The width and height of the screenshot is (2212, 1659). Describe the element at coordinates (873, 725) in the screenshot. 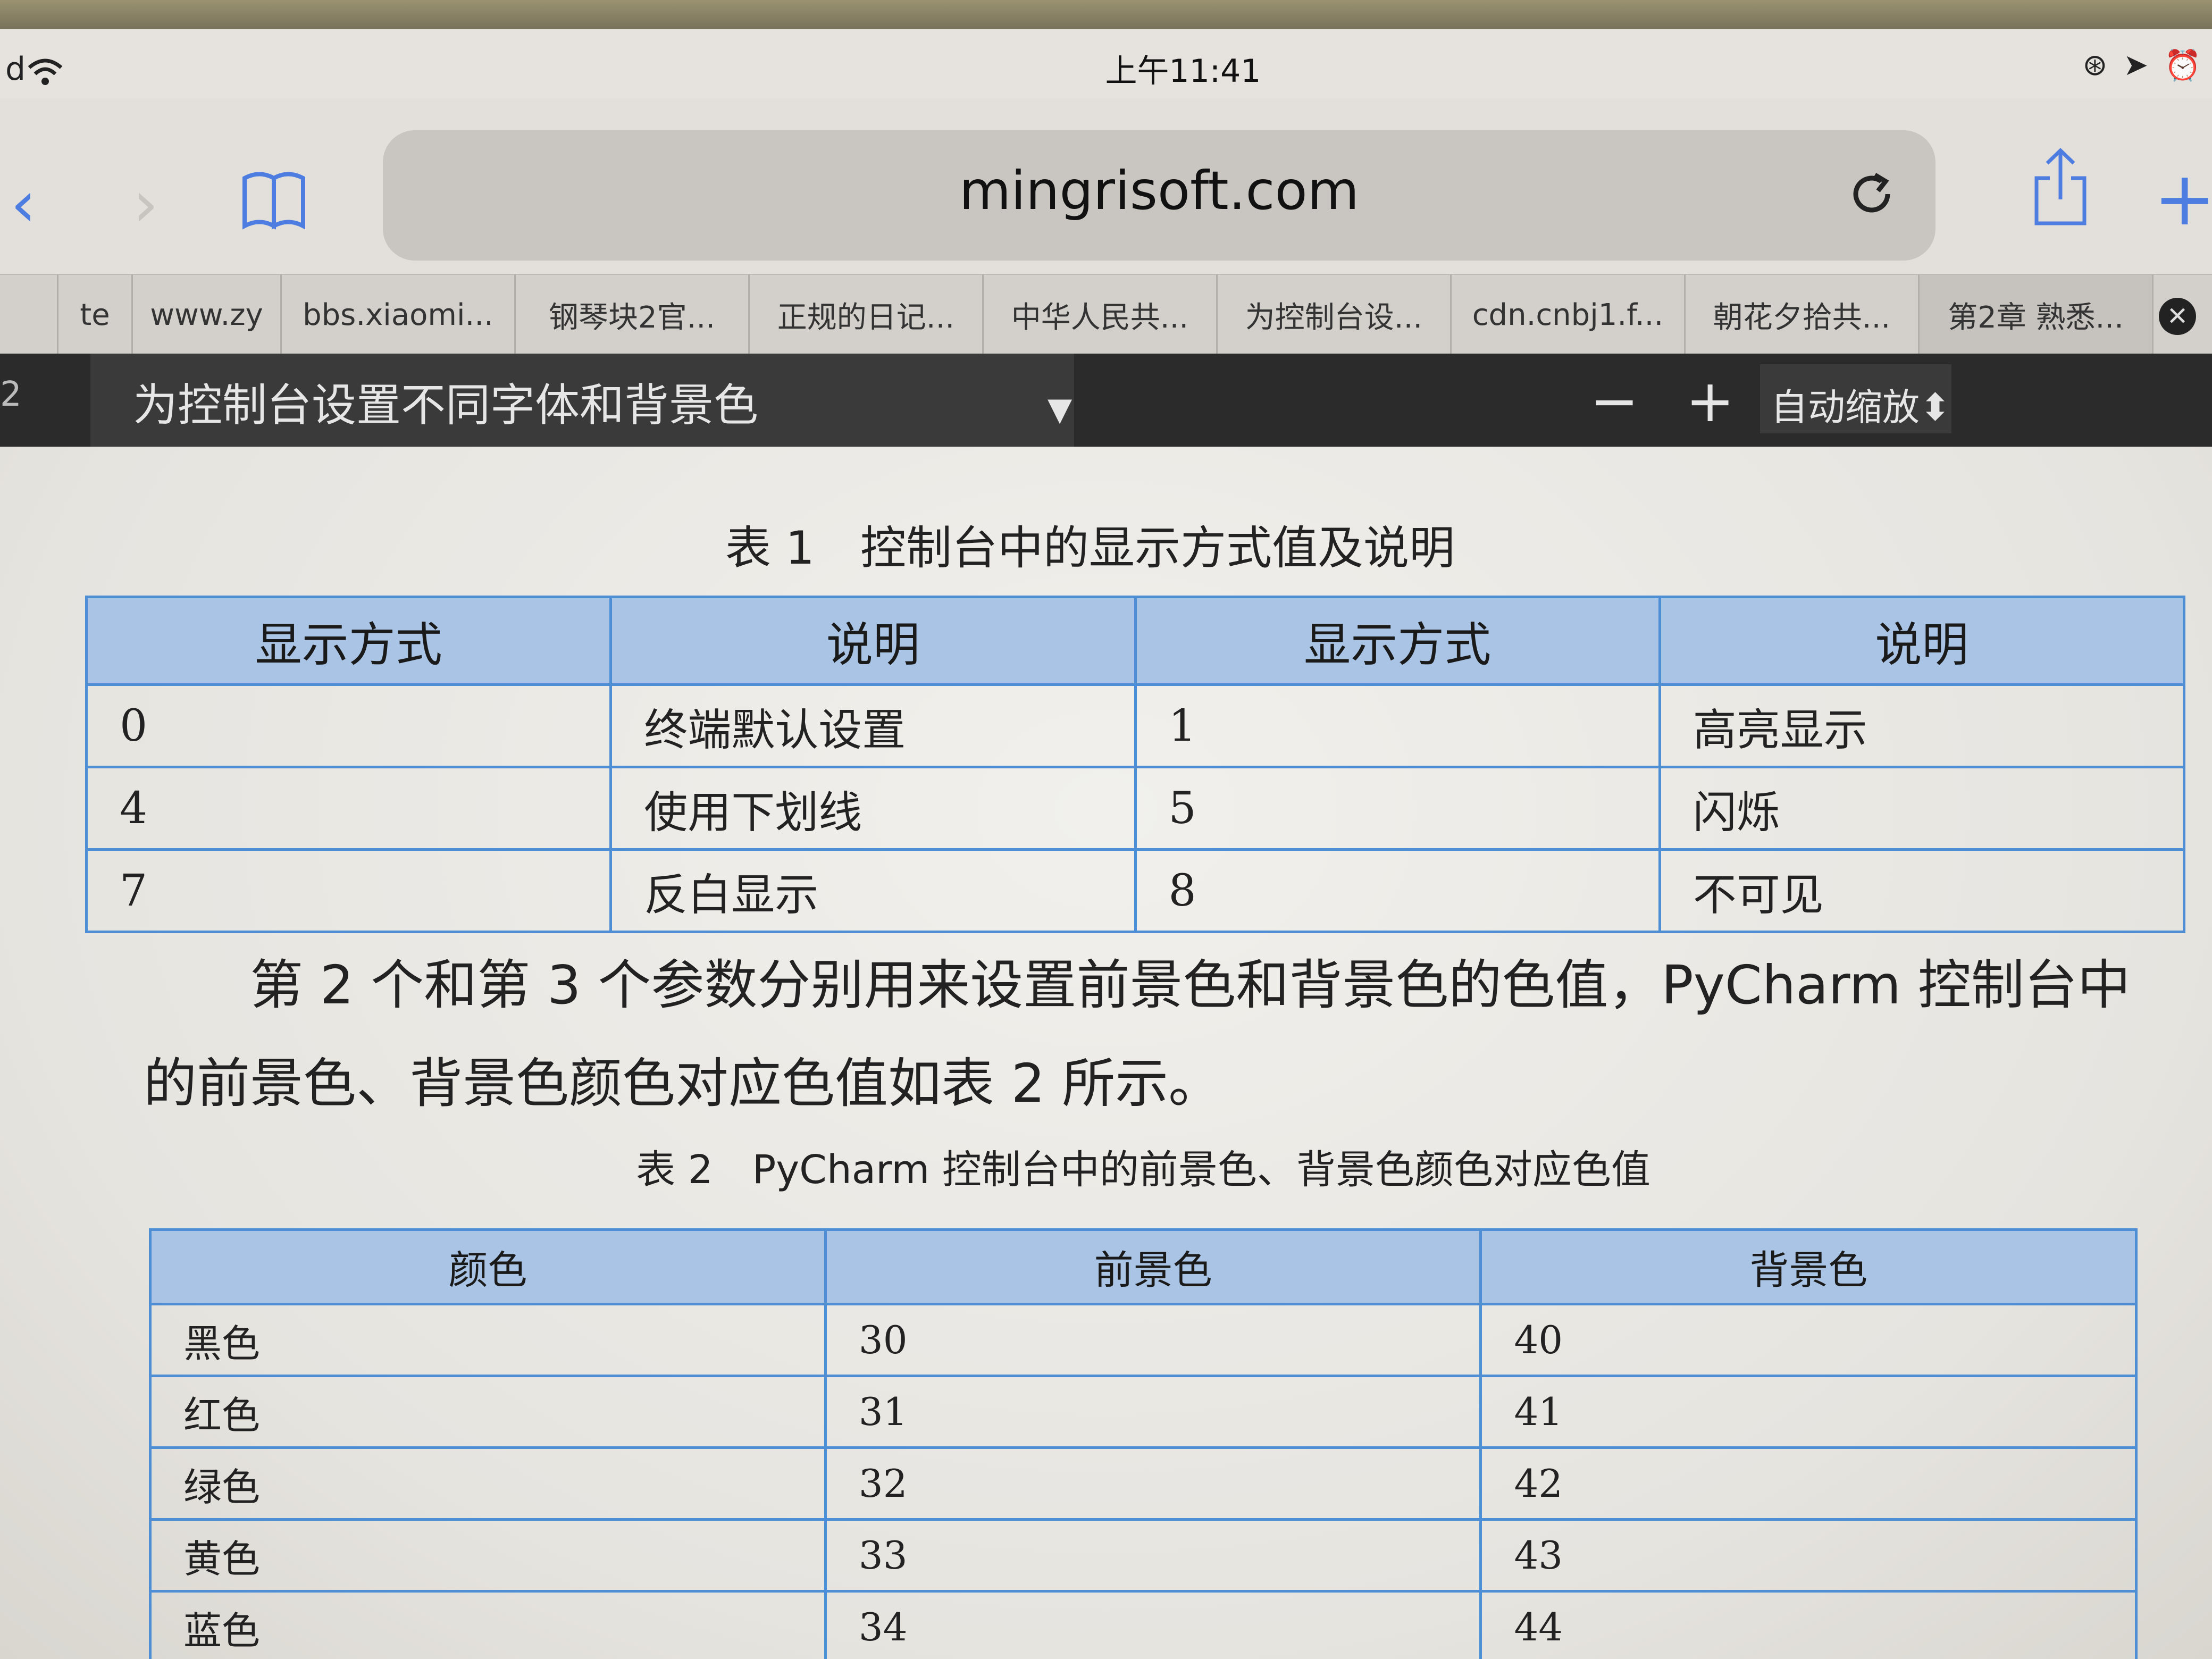

I see `table-cell: 终端默认设置` at that location.